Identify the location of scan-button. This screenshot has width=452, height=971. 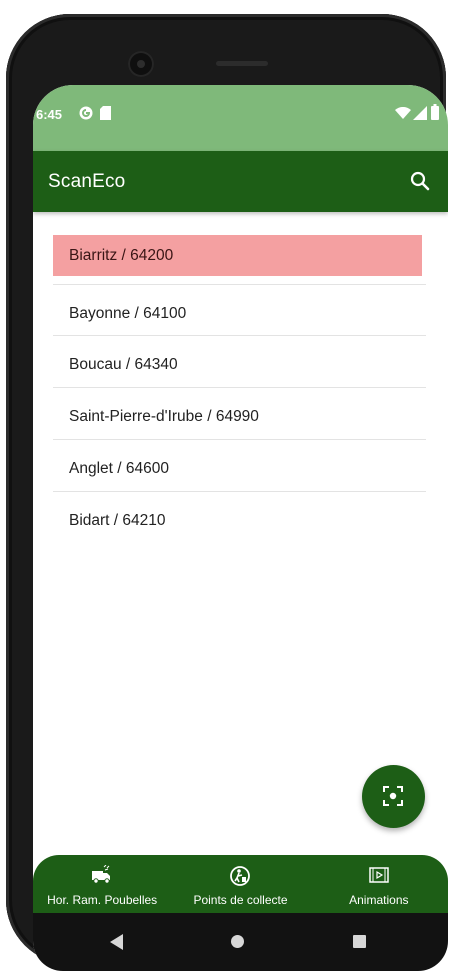
(393, 796).